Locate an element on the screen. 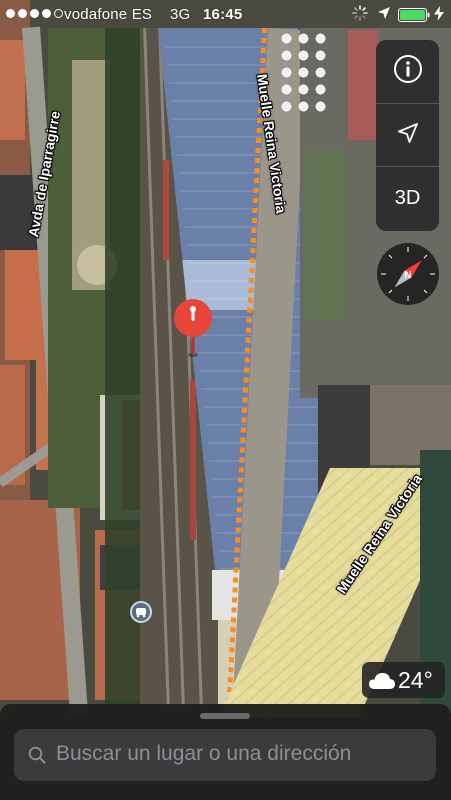 The width and height of the screenshot is (451, 800). compass-button: N is located at coordinates (408, 274).